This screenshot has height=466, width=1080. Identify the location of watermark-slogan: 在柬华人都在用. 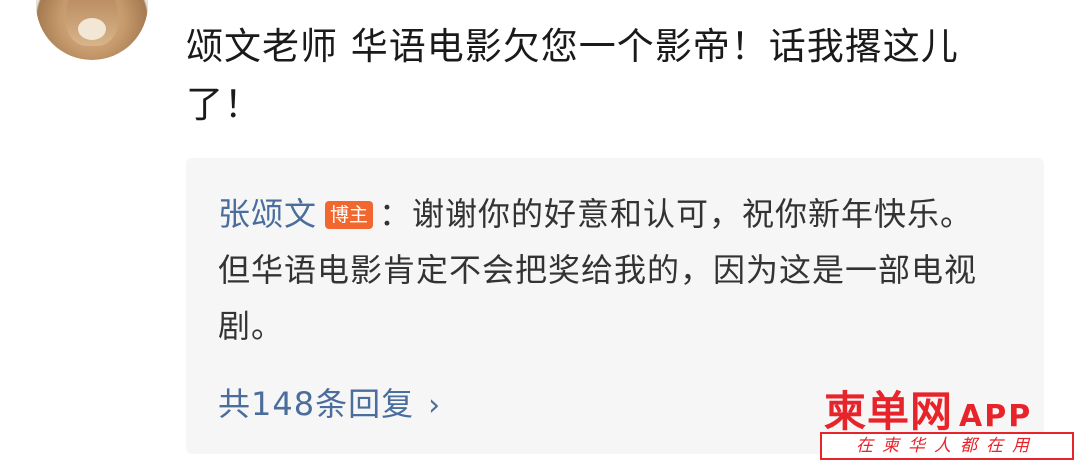
(947, 446).